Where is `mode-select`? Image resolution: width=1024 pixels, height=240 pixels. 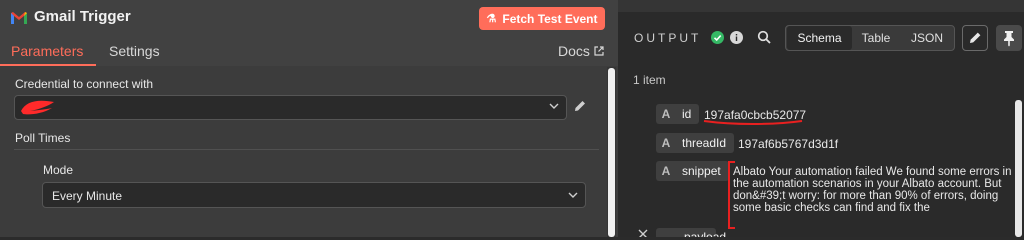
mode-select is located at coordinates (314, 195).